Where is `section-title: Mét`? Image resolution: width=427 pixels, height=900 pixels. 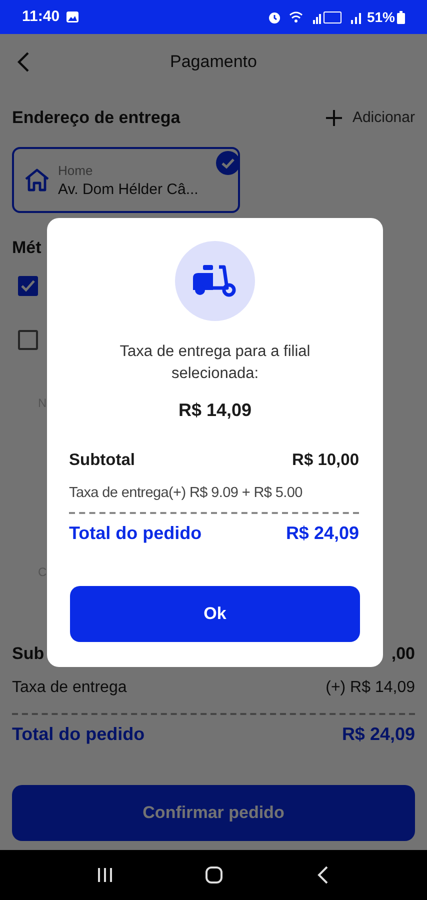 section-title: Mét is located at coordinates (27, 247).